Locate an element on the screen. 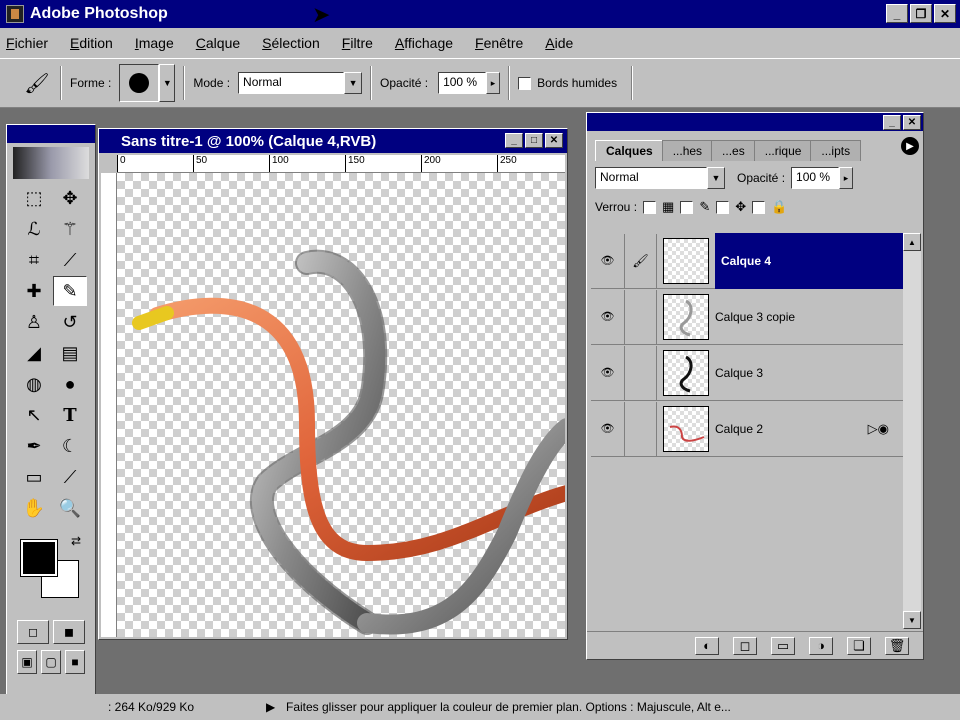 This screenshot has height=720, width=960. palette-close-button: ✕ is located at coordinates (912, 122).